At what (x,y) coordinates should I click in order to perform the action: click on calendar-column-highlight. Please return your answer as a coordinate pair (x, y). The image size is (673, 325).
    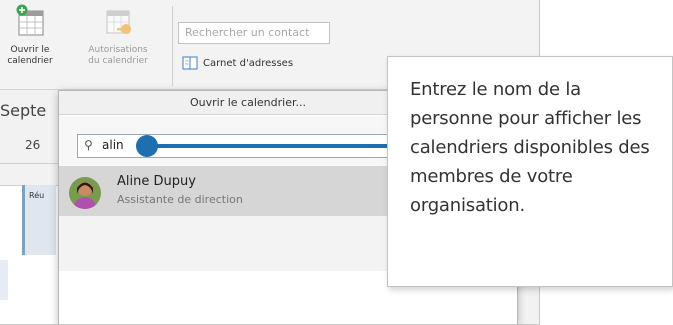
    Looking at the image, I should click on (4, 280).